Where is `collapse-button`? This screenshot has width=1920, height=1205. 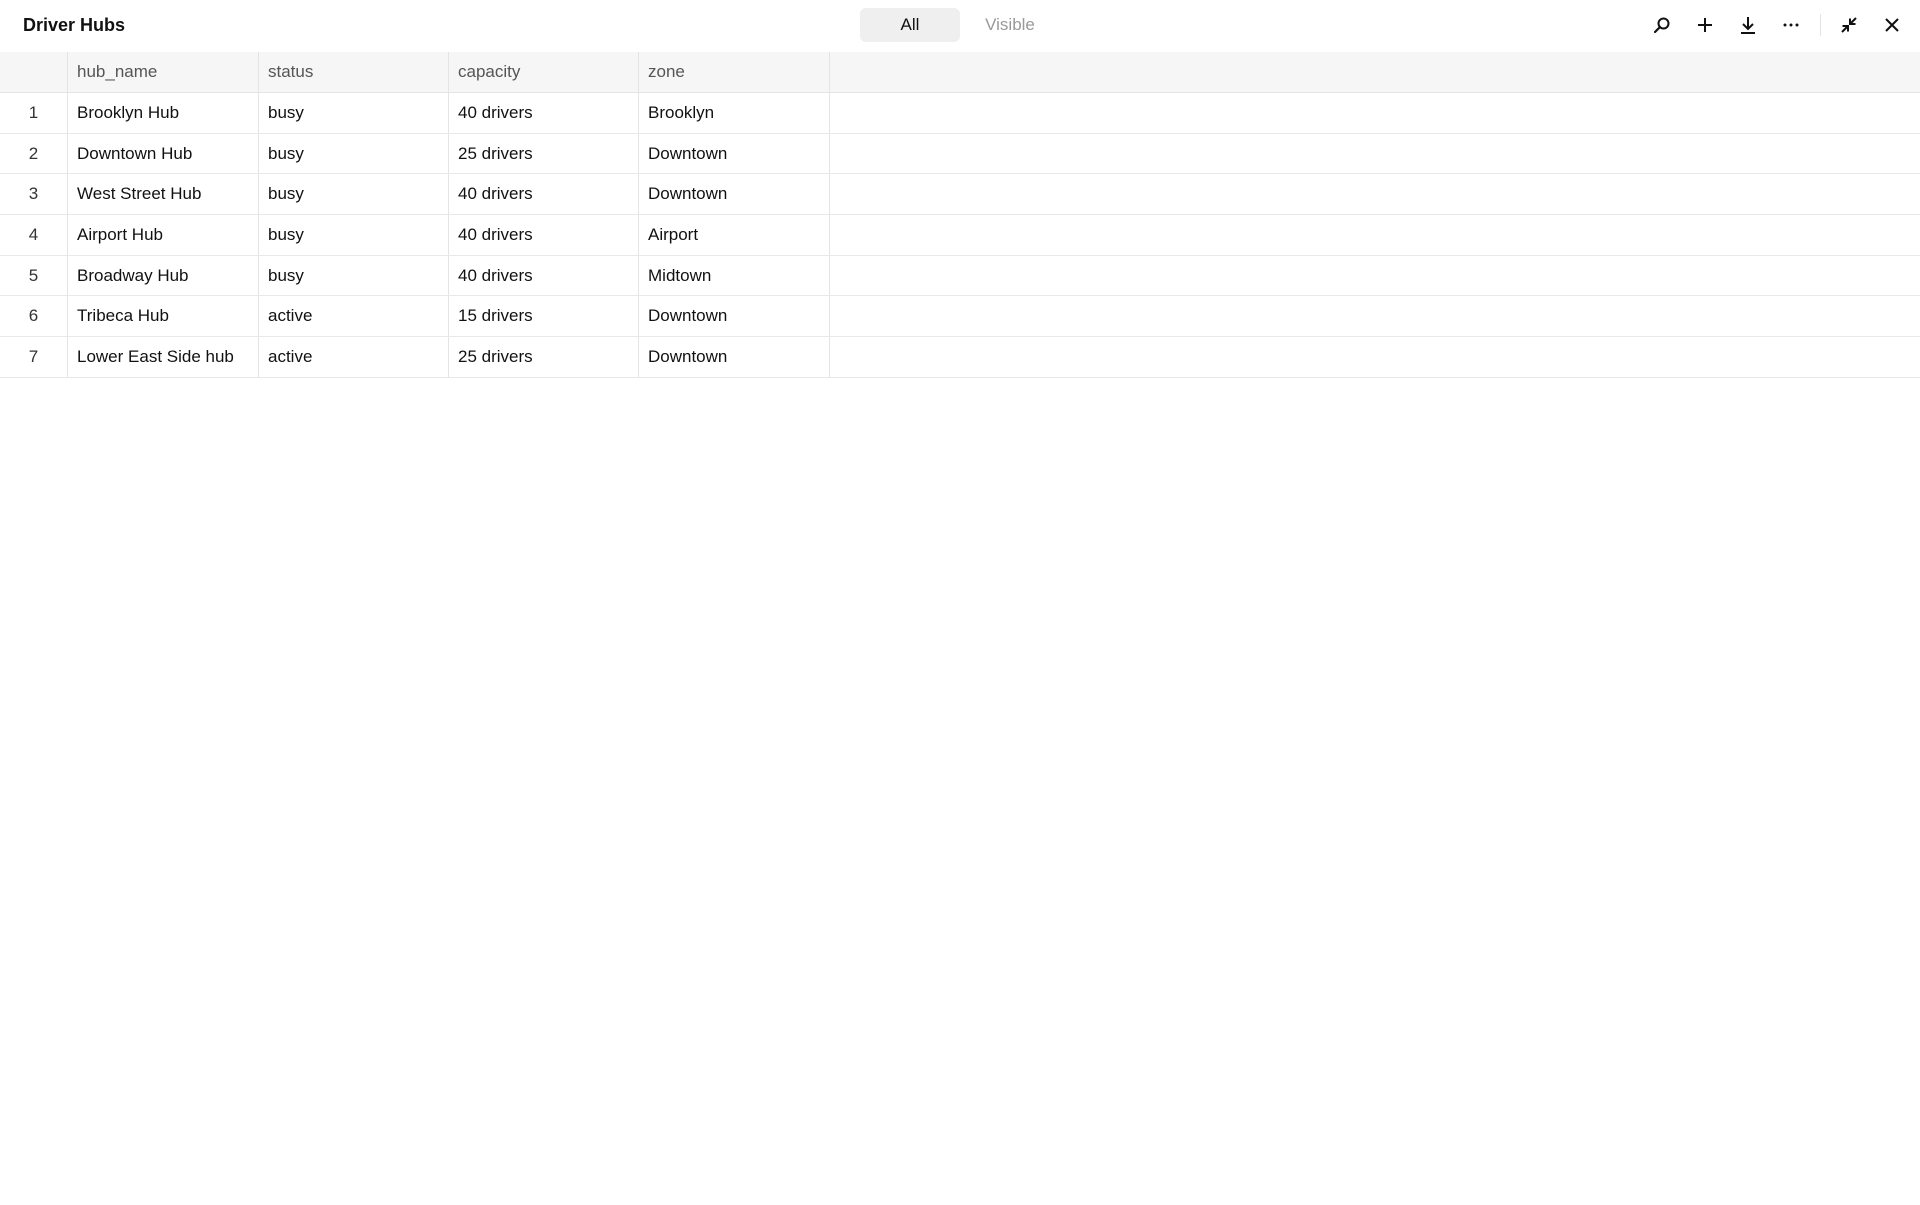
collapse-button is located at coordinates (1849, 25).